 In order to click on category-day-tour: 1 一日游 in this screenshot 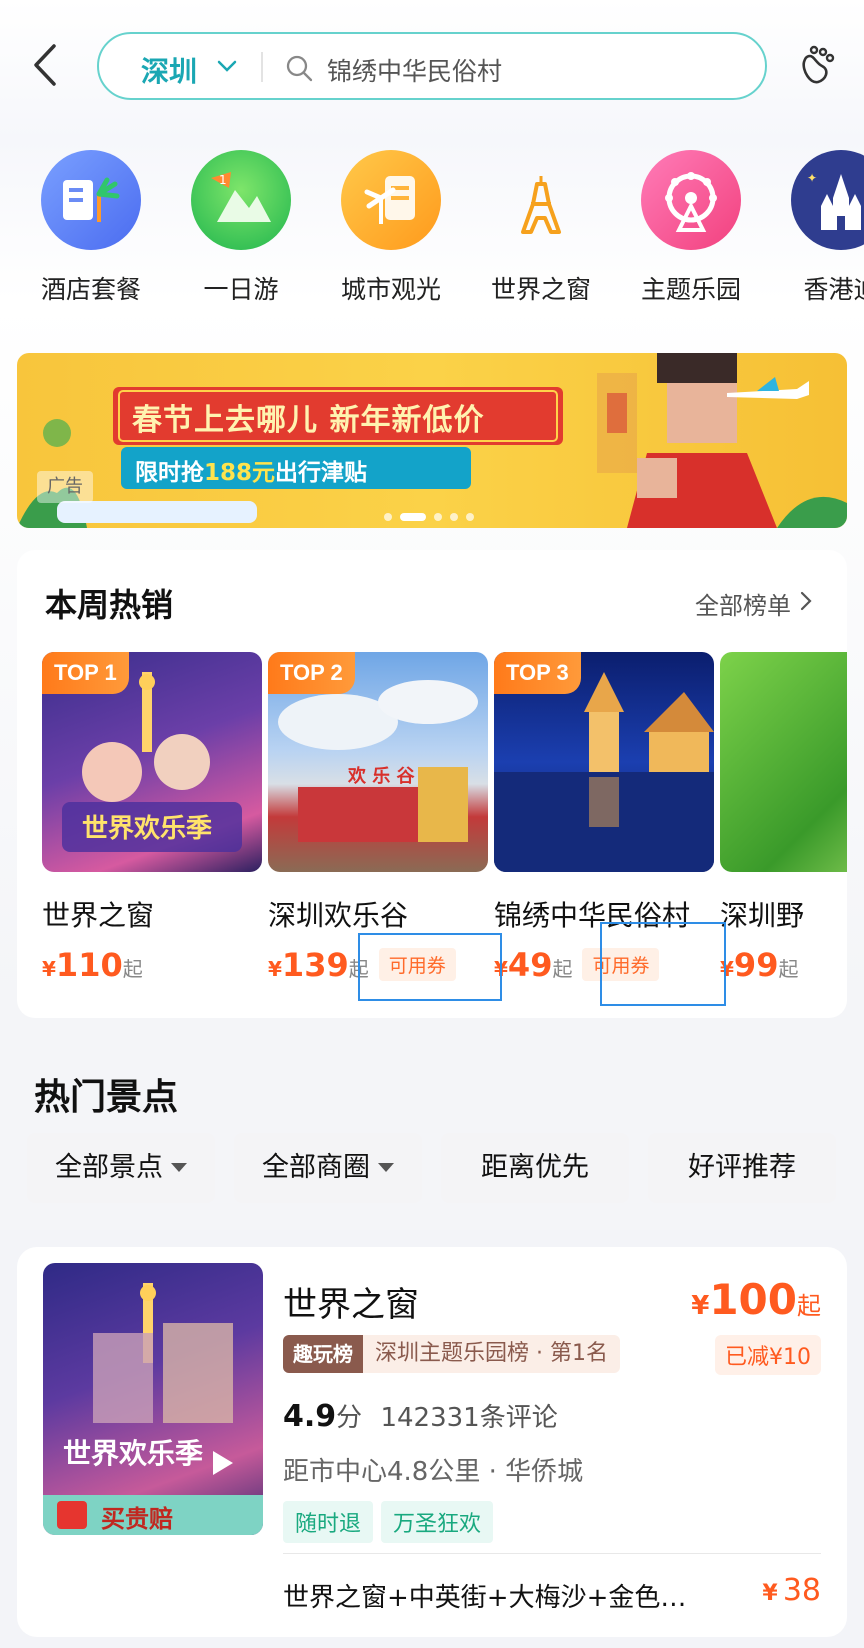, I will do `click(241, 228)`.